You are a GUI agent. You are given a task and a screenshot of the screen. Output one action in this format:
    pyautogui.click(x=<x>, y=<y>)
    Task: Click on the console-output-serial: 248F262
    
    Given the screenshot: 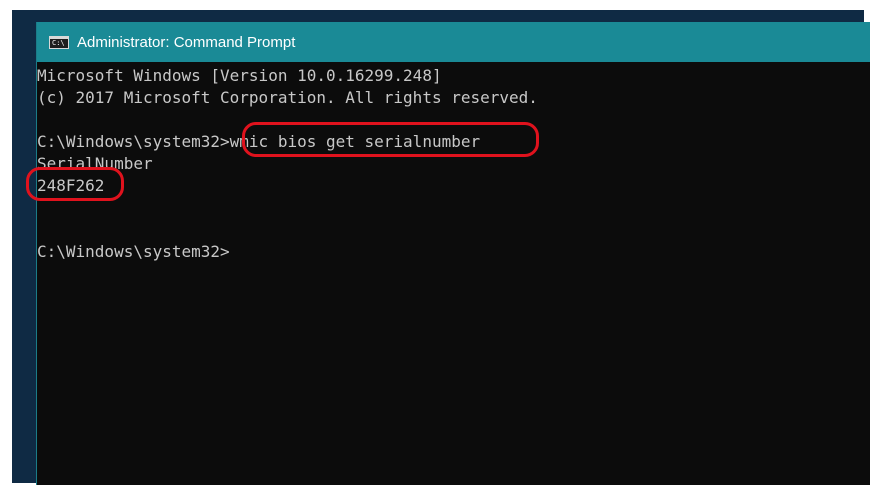 What is the action you would take?
    pyautogui.click(x=71, y=185)
    